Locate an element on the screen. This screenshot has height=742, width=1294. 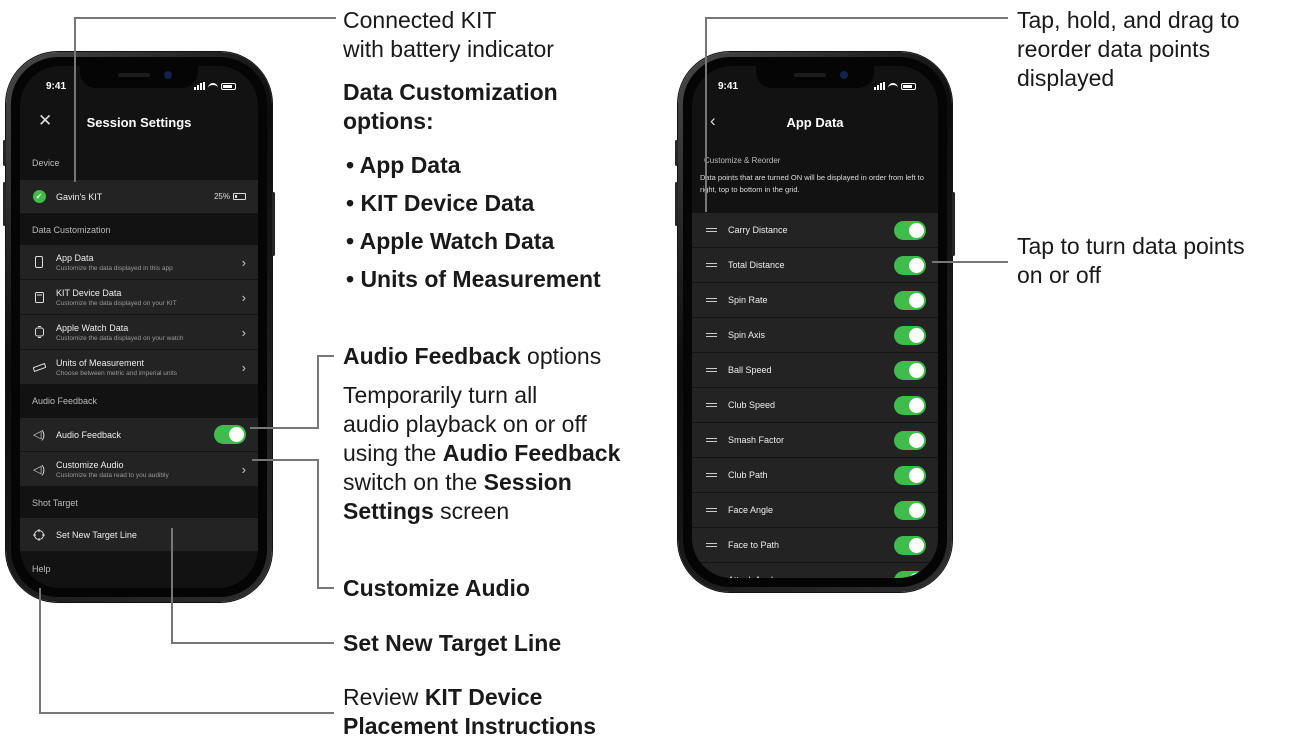
toggle-annotation: Tap to turn data points on or off is located at coordinates (1131, 261).